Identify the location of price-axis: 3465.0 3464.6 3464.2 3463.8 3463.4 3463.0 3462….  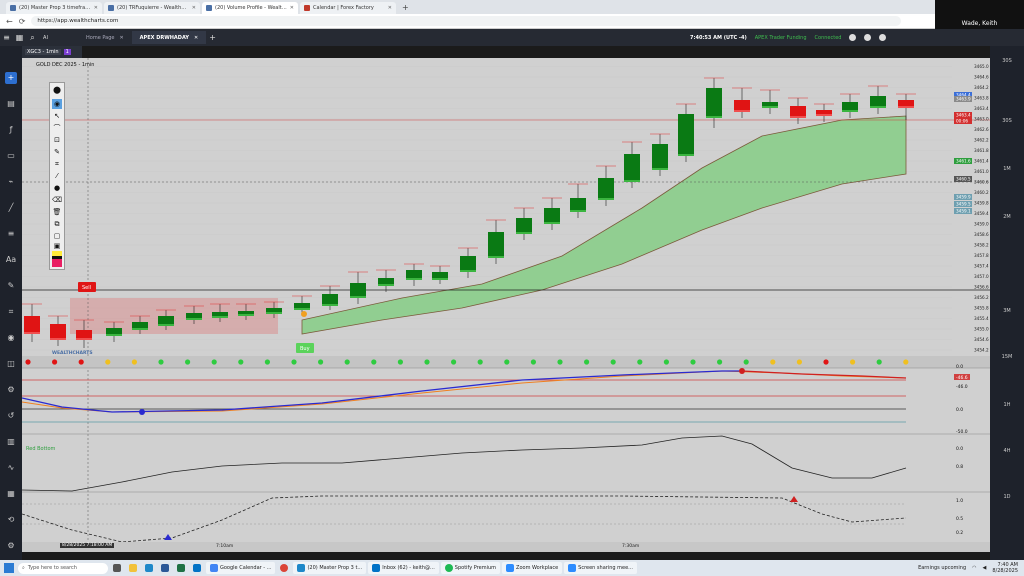
(981, 208).